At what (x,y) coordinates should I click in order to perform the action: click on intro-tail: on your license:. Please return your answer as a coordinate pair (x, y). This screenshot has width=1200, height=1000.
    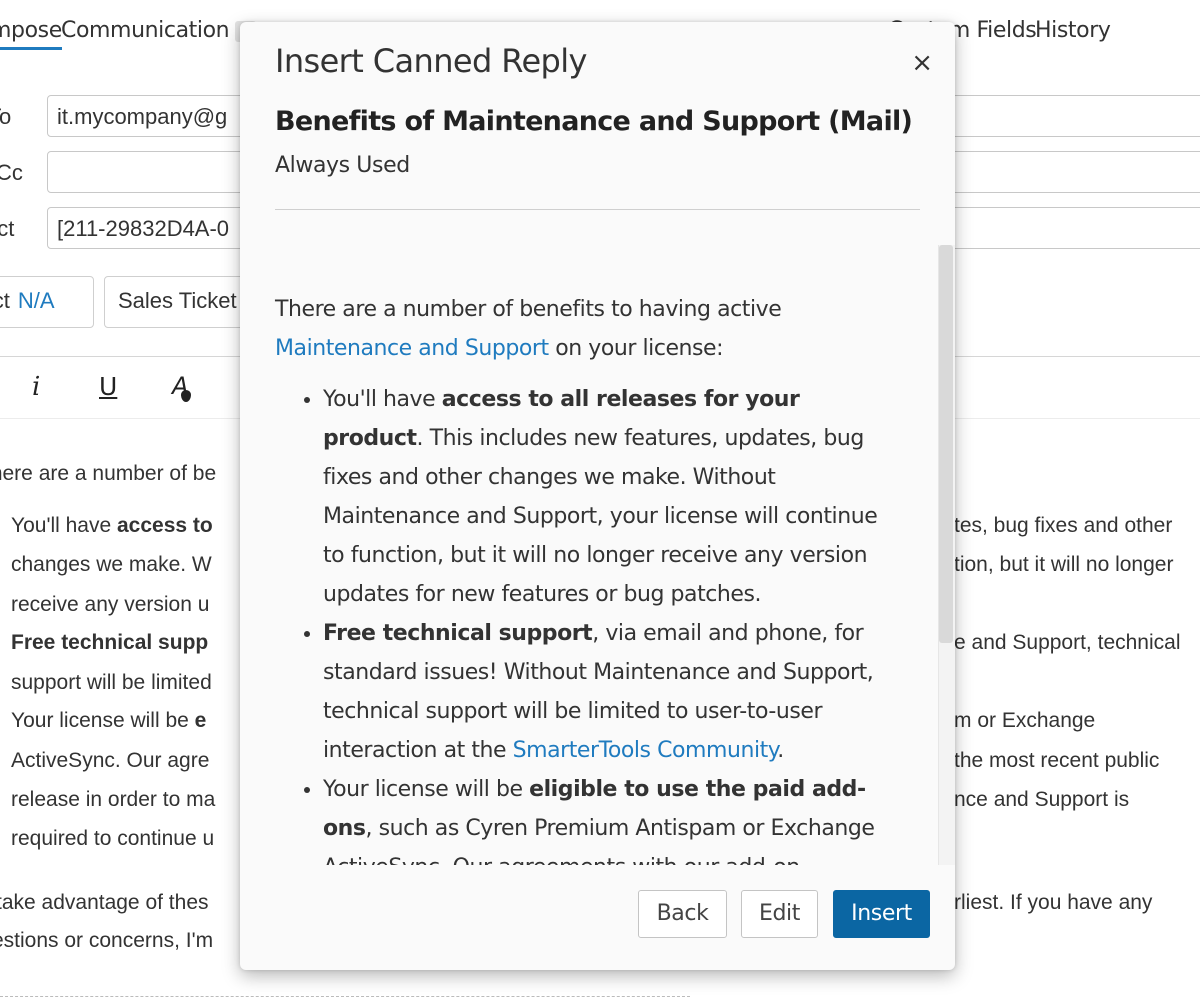
    Looking at the image, I should click on (636, 348).